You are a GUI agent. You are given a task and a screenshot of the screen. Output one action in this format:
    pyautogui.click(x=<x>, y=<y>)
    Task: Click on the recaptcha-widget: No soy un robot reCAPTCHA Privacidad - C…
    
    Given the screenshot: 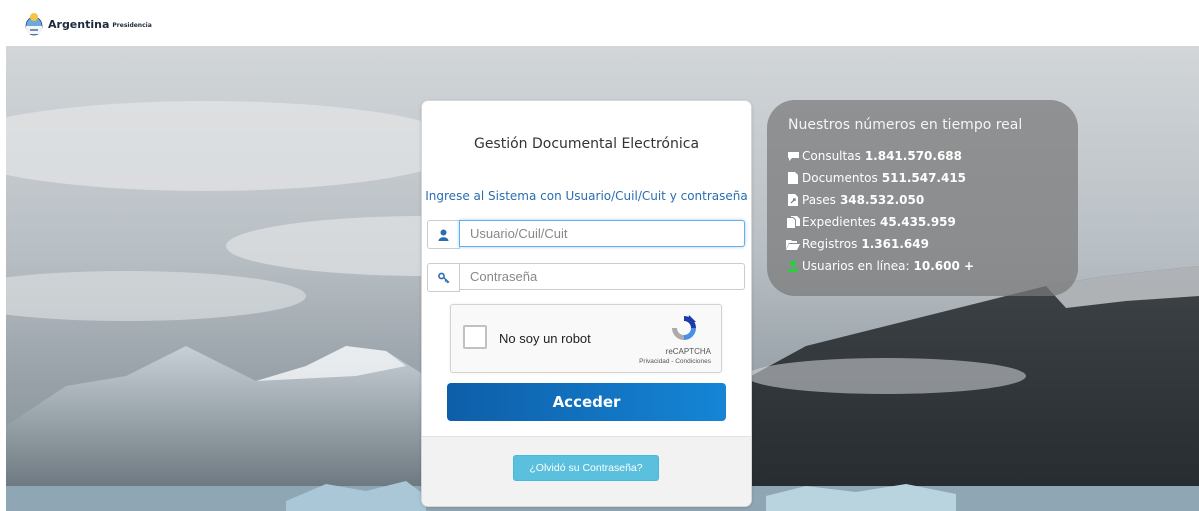 What is the action you would take?
    pyautogui.click(x=586, y=338)
    